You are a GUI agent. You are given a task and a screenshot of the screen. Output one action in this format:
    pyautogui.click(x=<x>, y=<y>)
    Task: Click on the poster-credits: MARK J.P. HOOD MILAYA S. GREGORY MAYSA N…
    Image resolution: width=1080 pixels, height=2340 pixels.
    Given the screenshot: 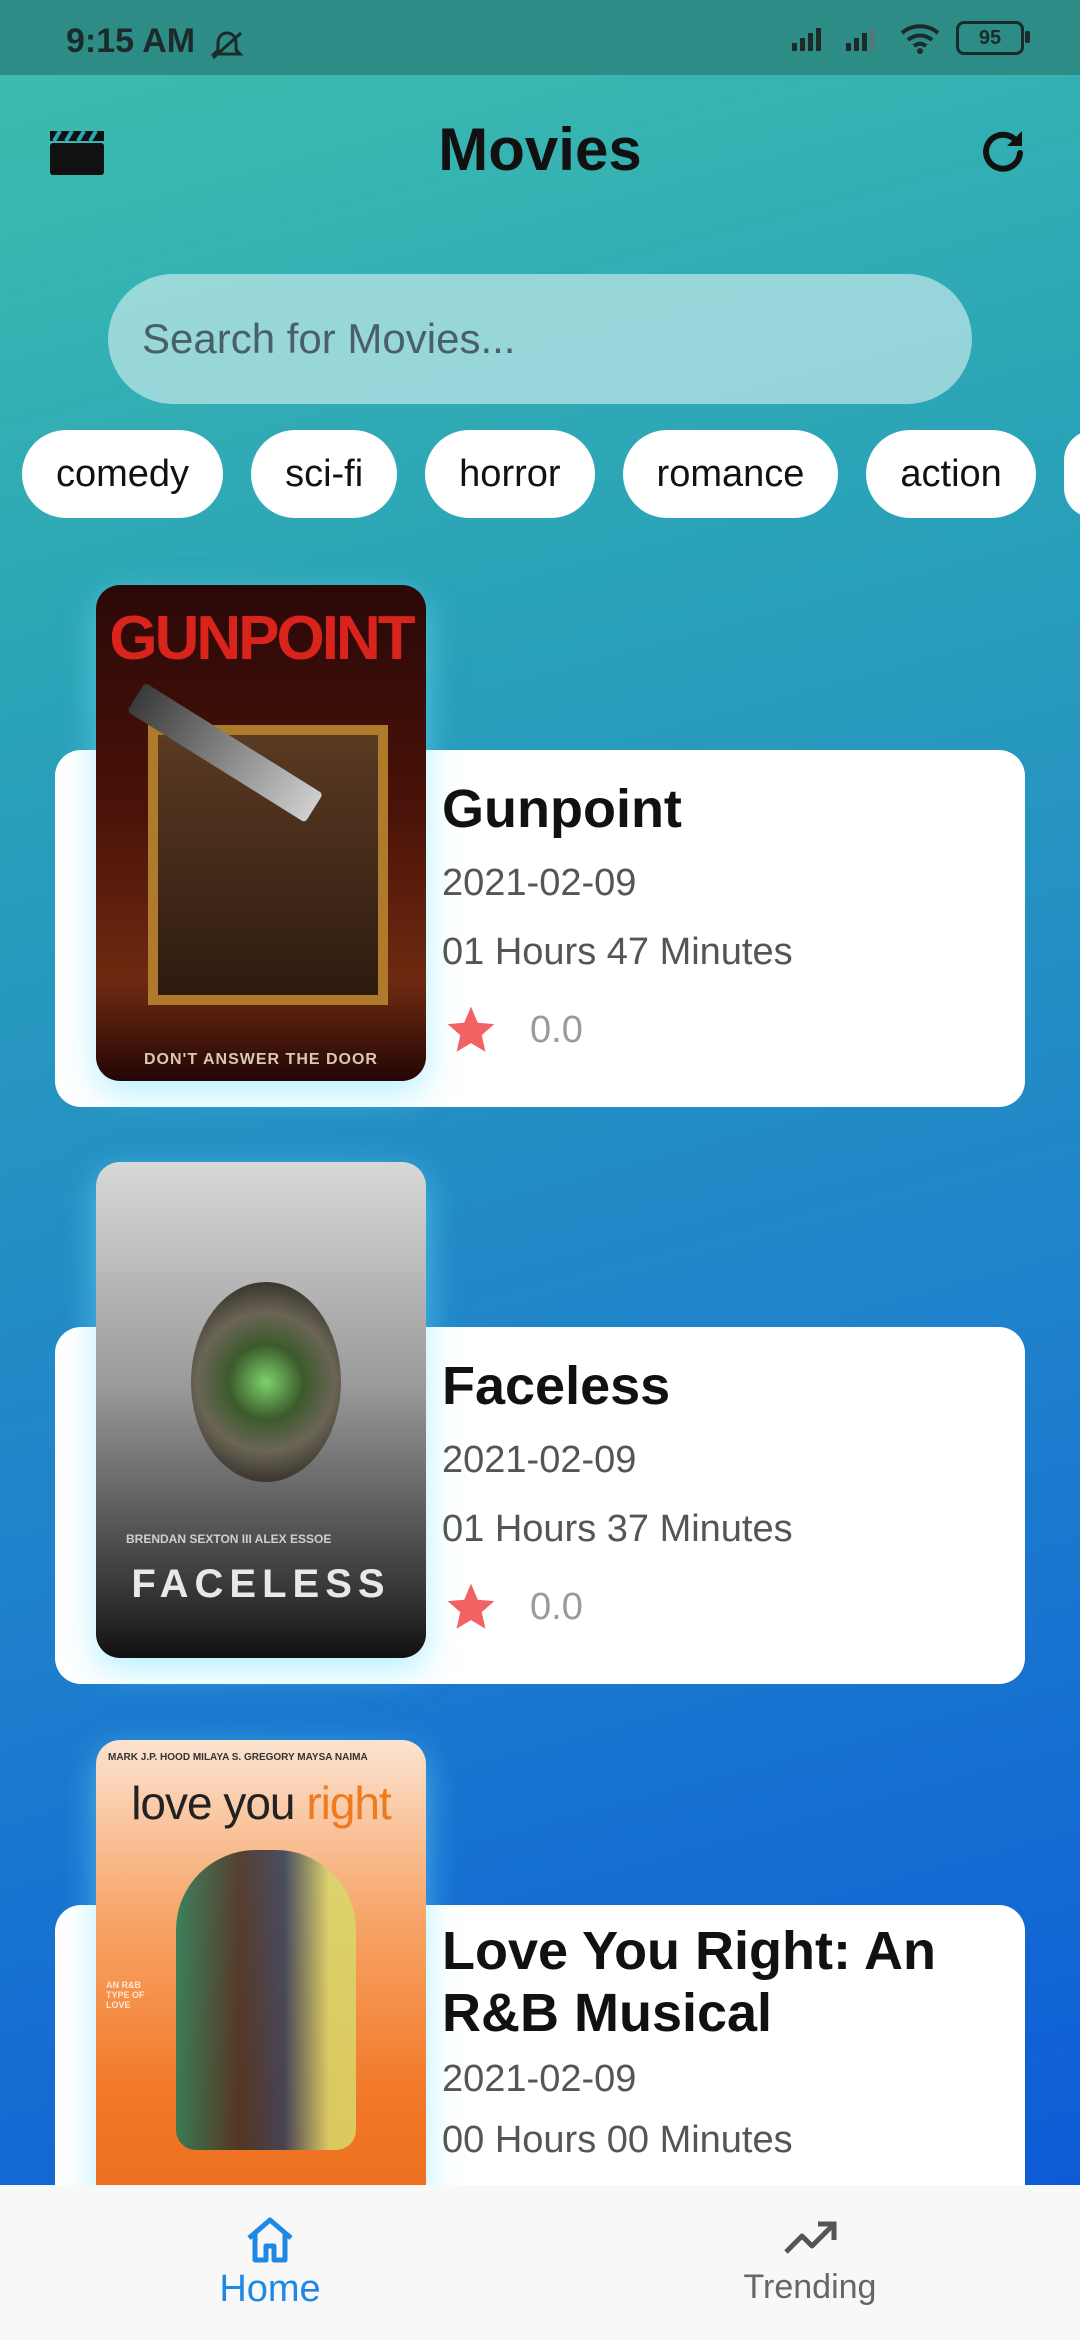 What is the action you would take?
    pyautogui.click(x=238, y=1757)
    